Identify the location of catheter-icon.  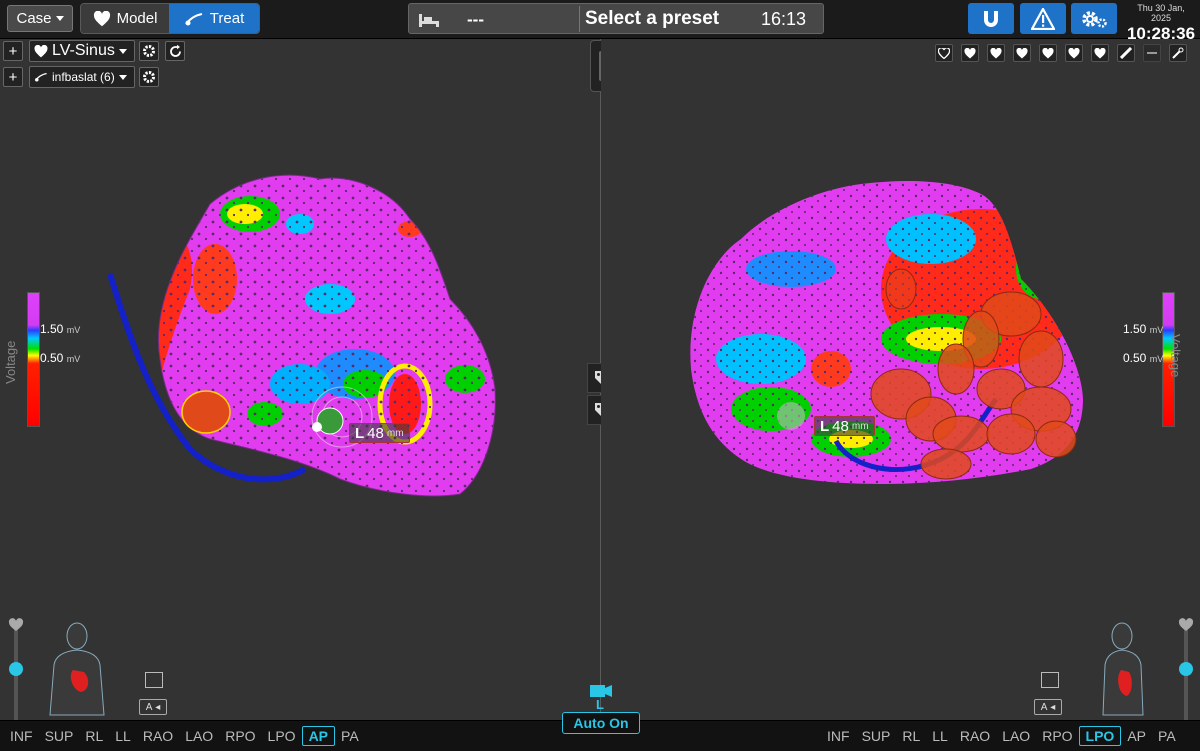
(40, 77).